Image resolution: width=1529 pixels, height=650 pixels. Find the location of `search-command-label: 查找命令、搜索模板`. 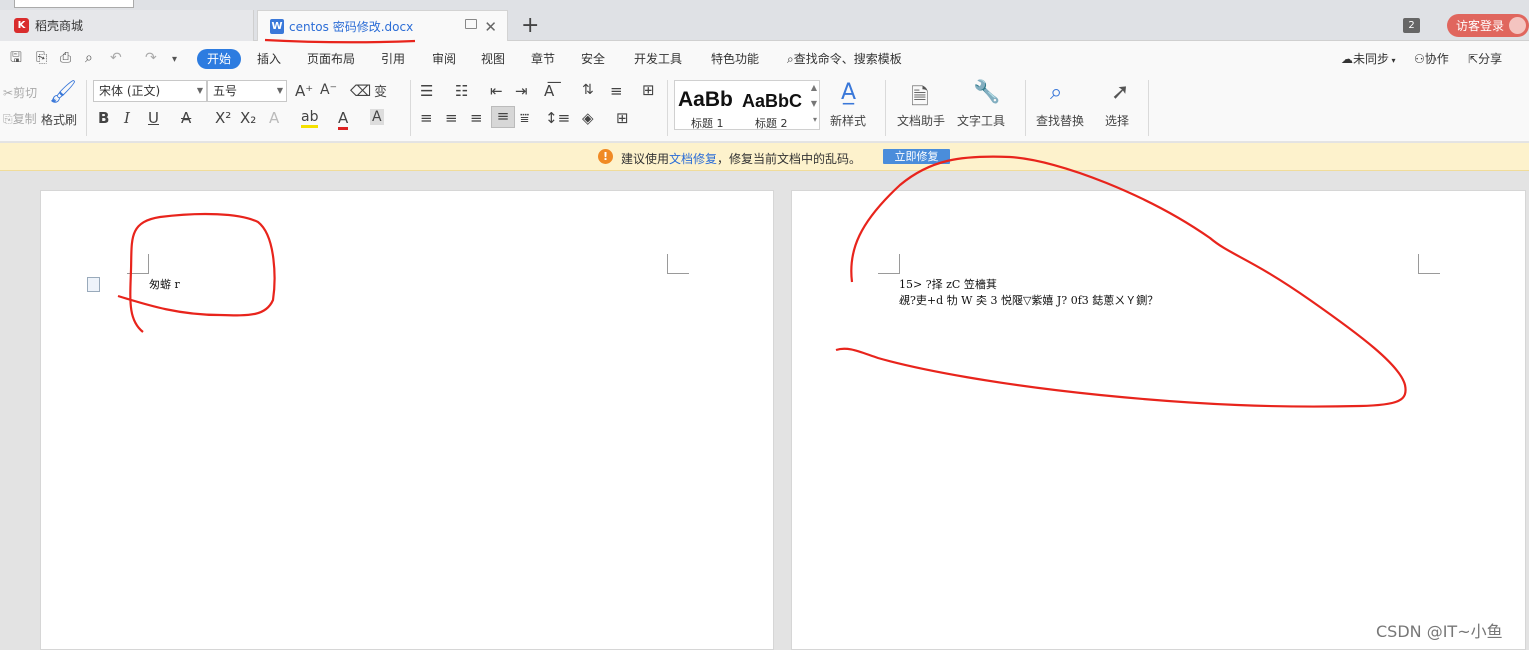

search-command-label: 查找命令、搜索模板 is located at coordinates (847, 59).